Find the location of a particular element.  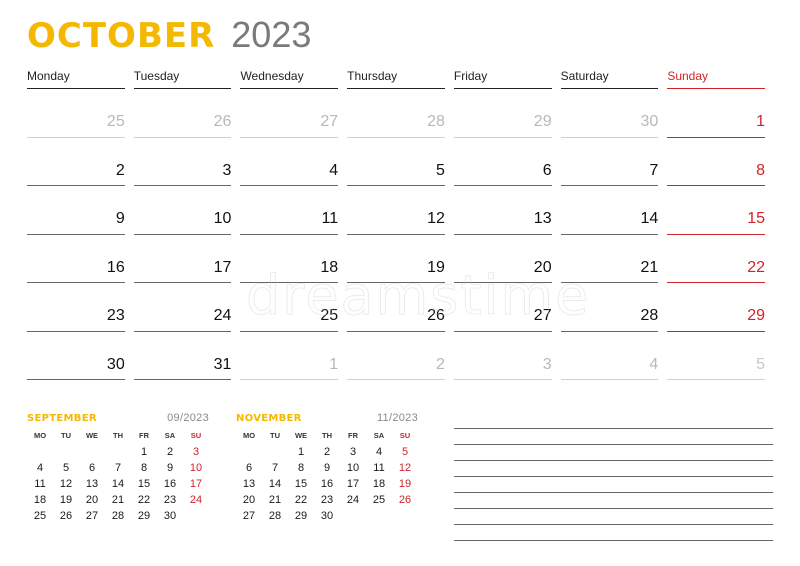

day-cell: 12 is located at coordinates (396, 210).